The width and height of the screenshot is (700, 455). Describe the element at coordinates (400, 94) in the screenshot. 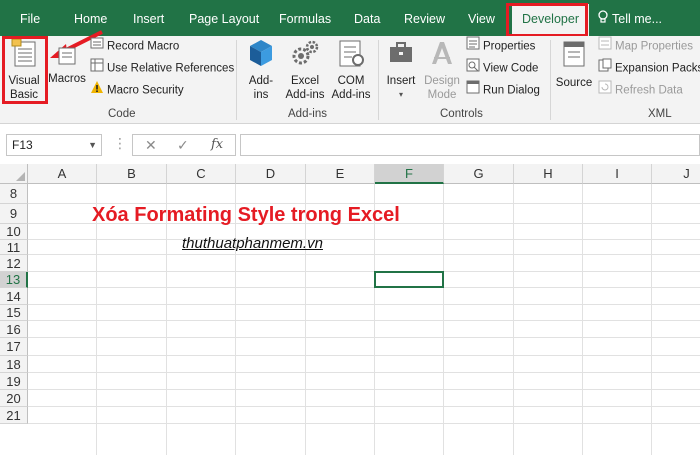

I see `chevron-down-icon: ▾` at that location.